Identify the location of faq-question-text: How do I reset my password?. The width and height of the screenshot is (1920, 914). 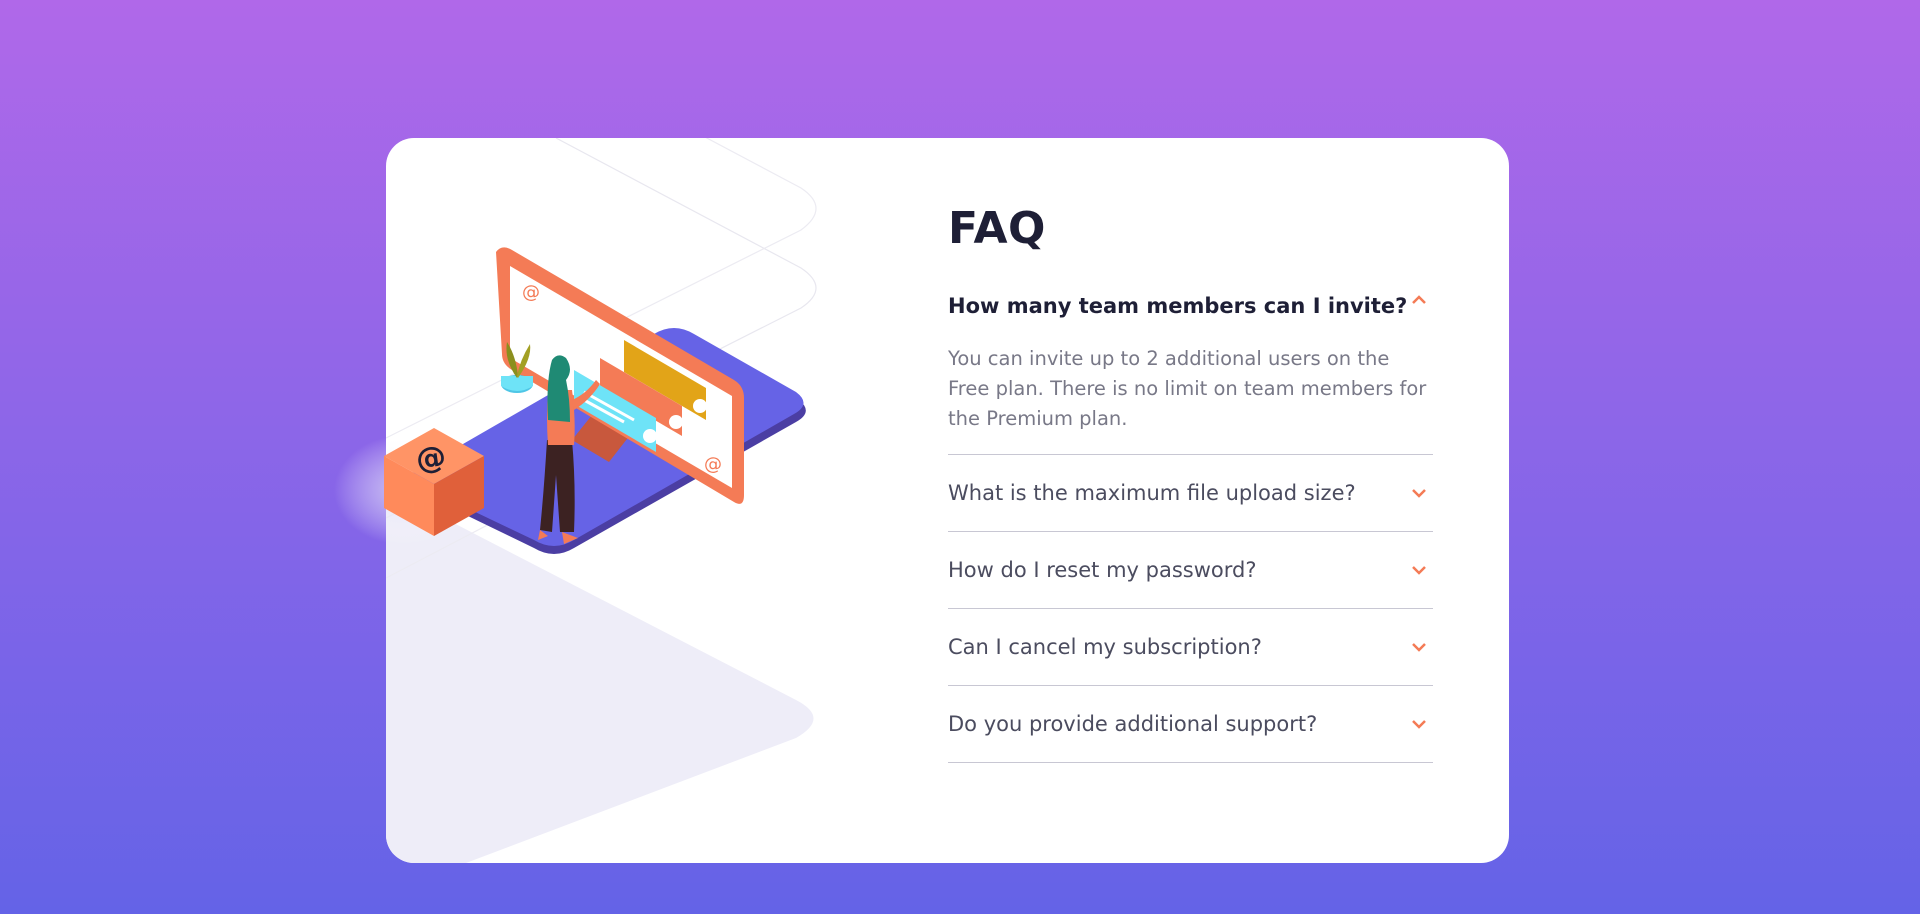
(1102, 570).